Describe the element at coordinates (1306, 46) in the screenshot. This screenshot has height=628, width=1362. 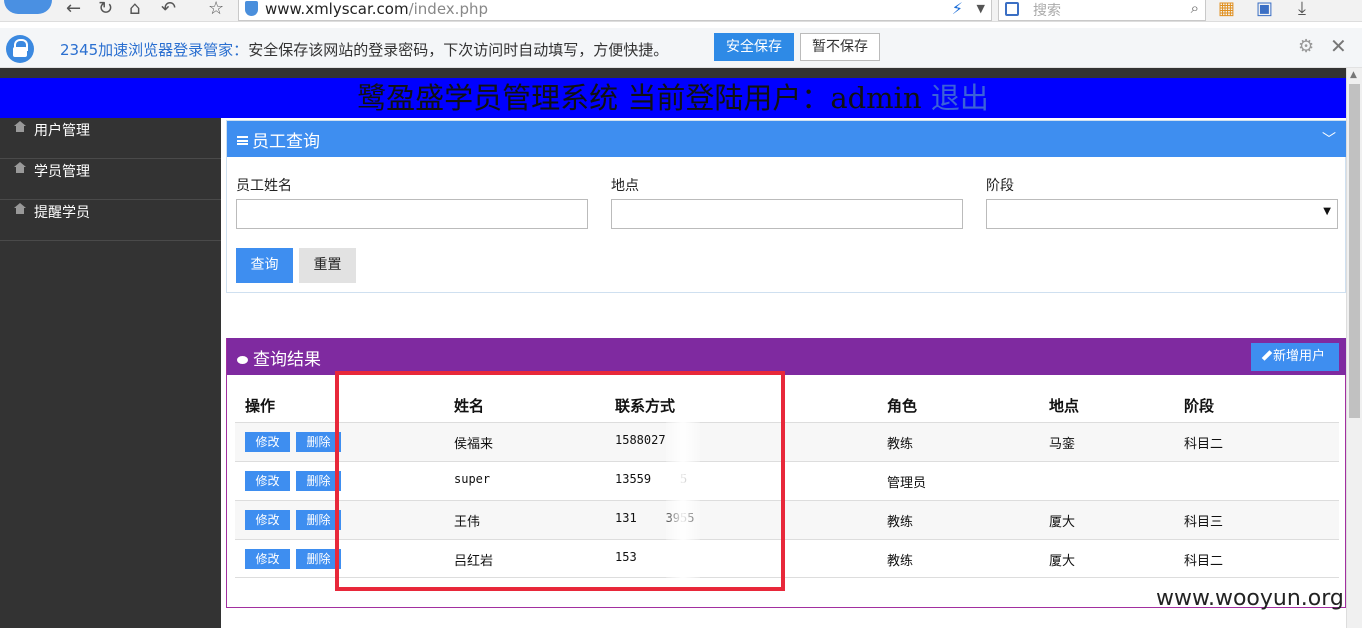
I see `gear-icon: ⚙` at that location.